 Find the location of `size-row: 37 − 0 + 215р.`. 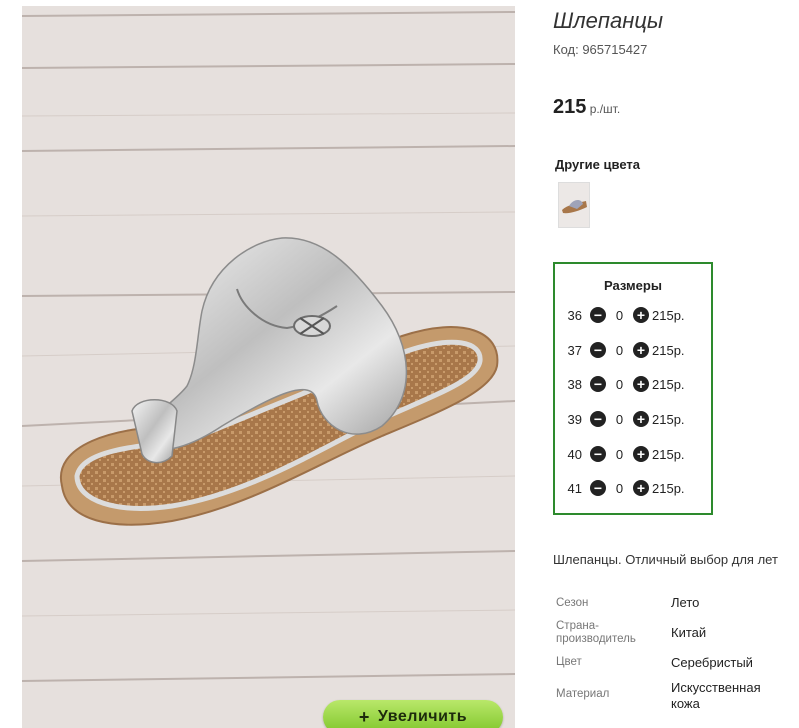

size-row: 37 − 0 + 215р. is located at coordinates (620, 350).